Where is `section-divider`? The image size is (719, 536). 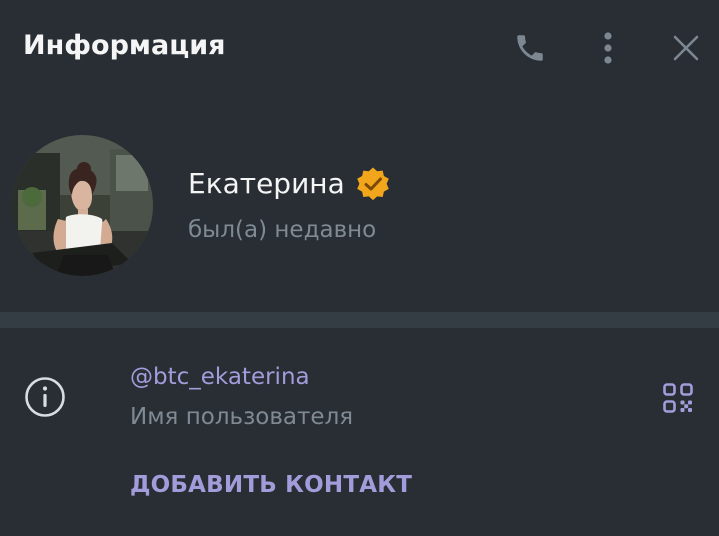
section-divider is located at coordinates (359, 320).